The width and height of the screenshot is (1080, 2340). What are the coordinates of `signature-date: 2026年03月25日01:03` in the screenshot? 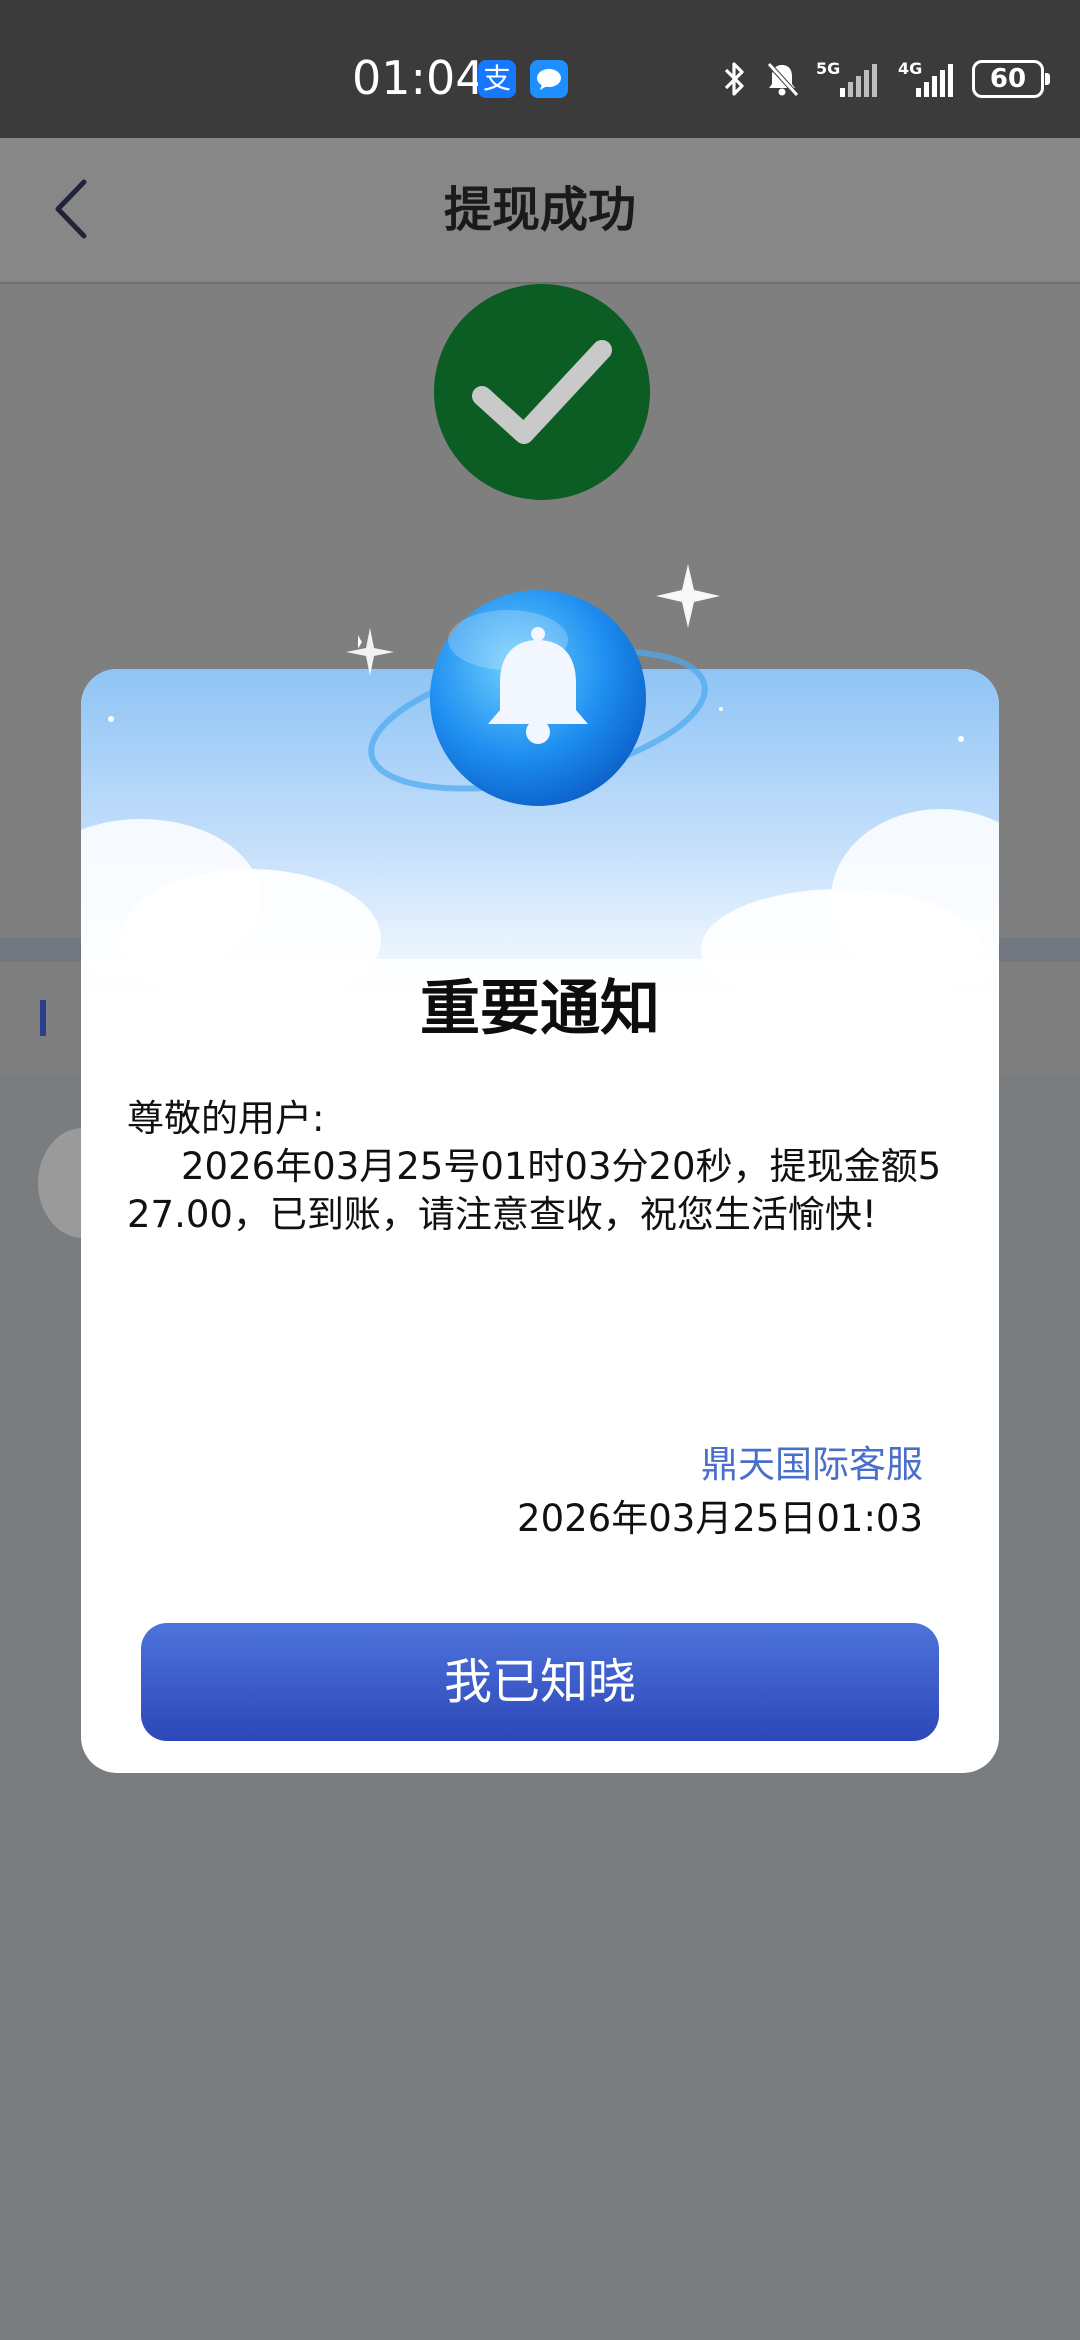 It's located at (720, 1518).